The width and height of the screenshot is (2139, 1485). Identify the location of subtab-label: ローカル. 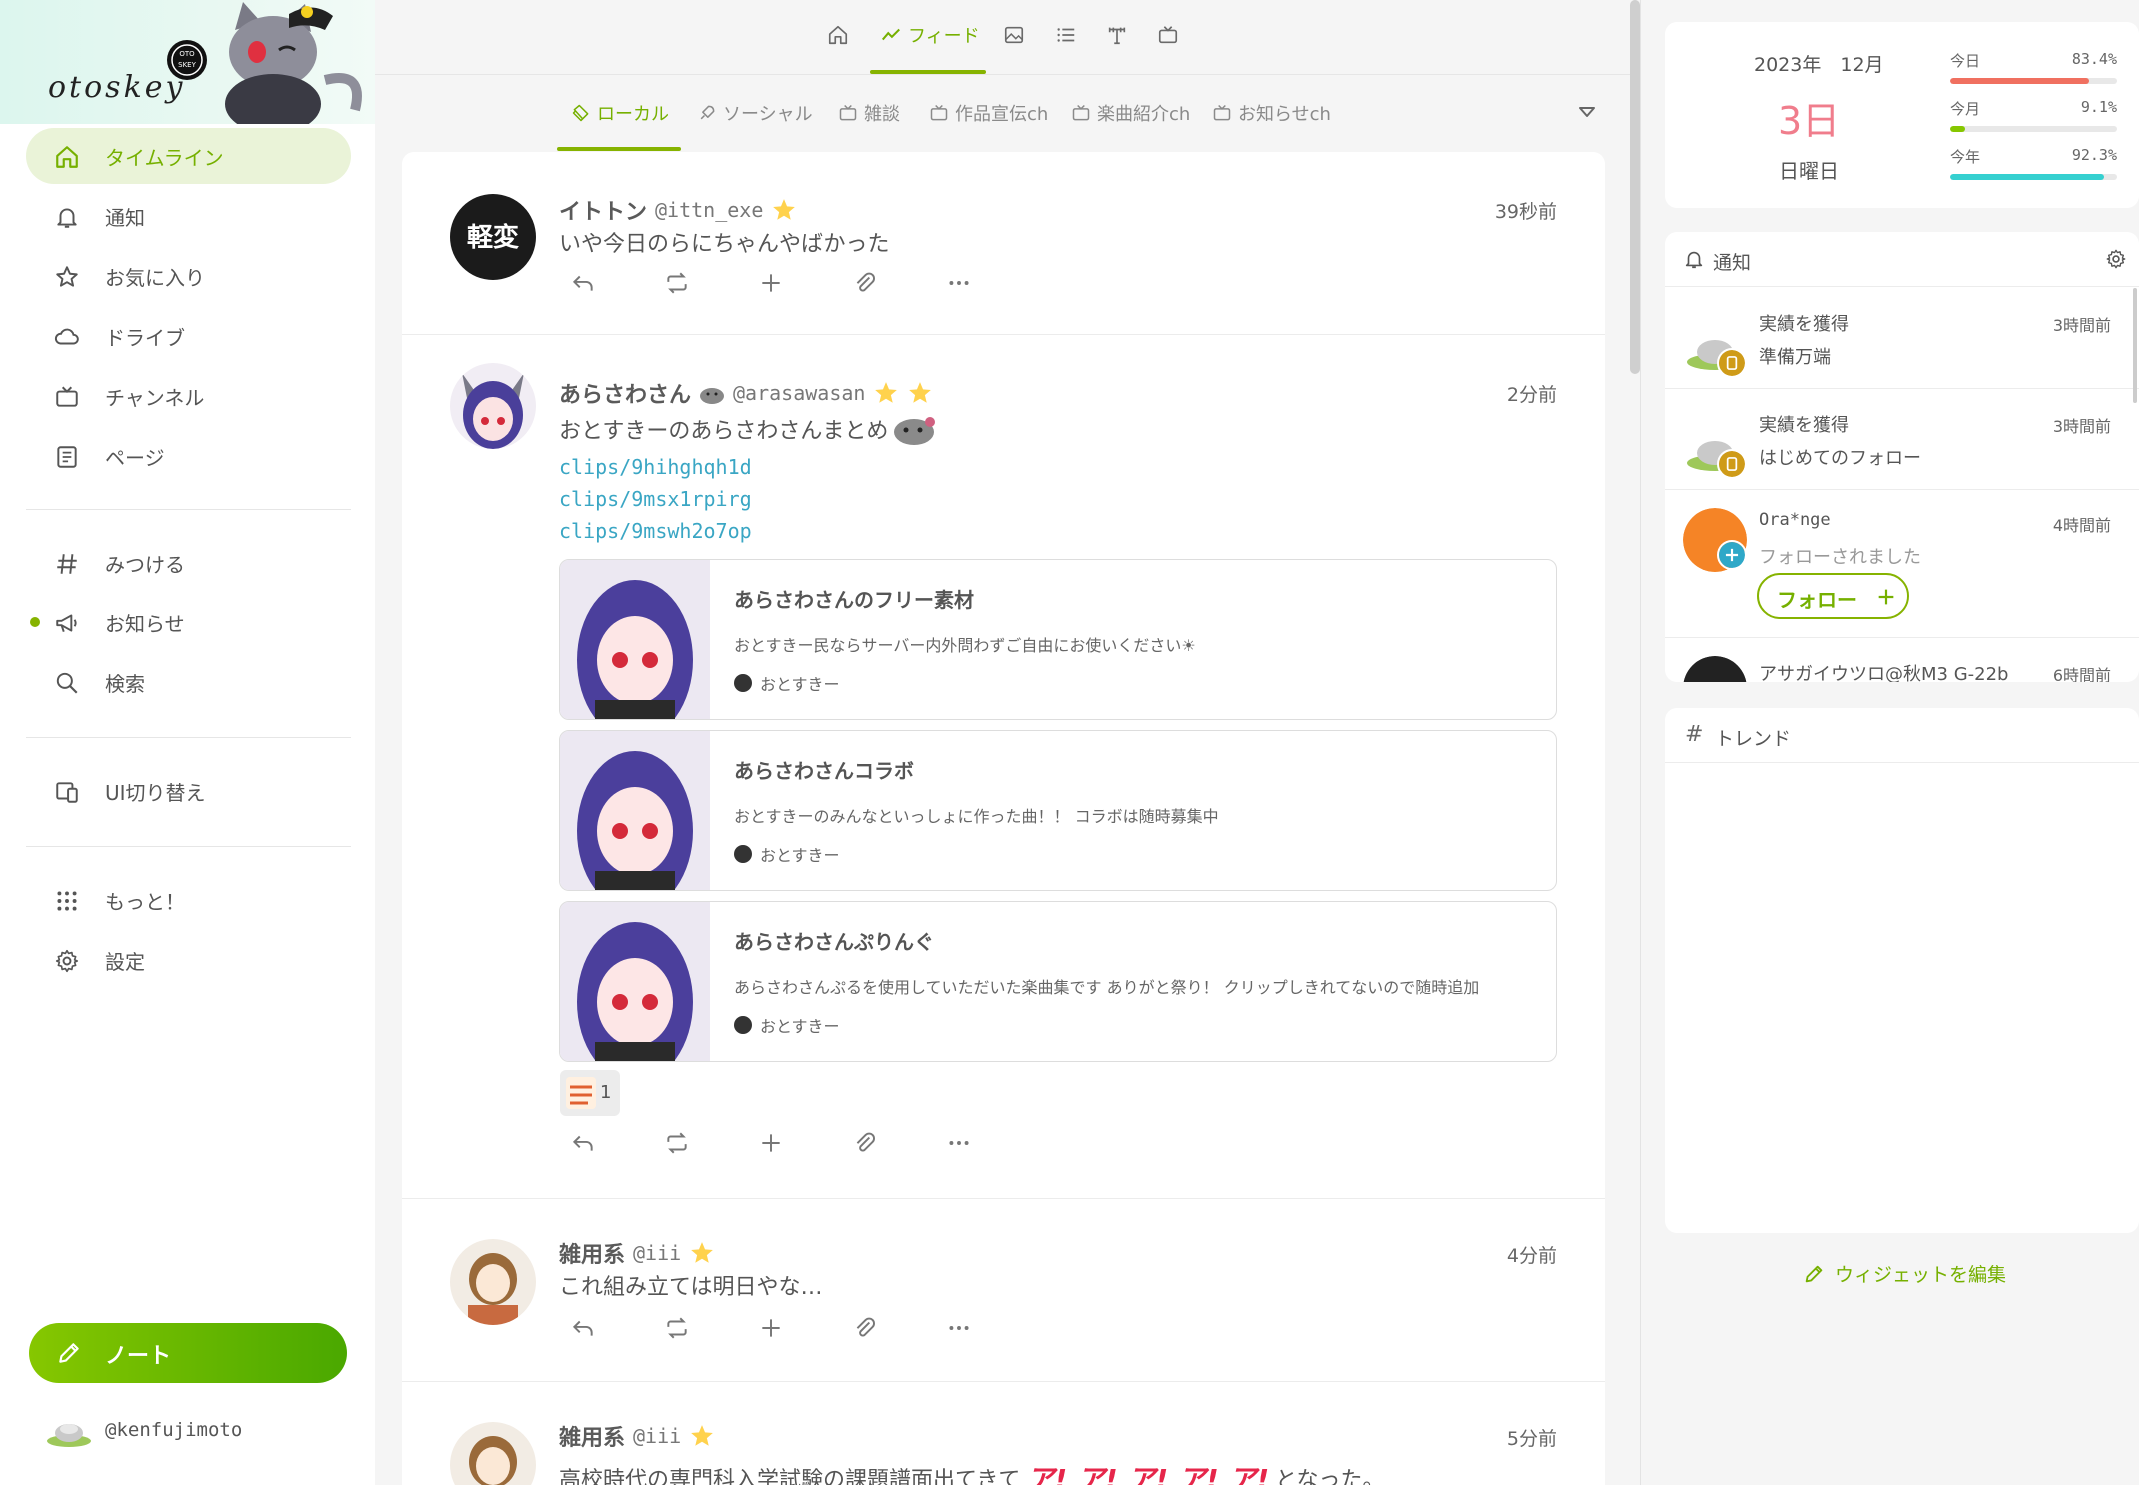
(633, 114).